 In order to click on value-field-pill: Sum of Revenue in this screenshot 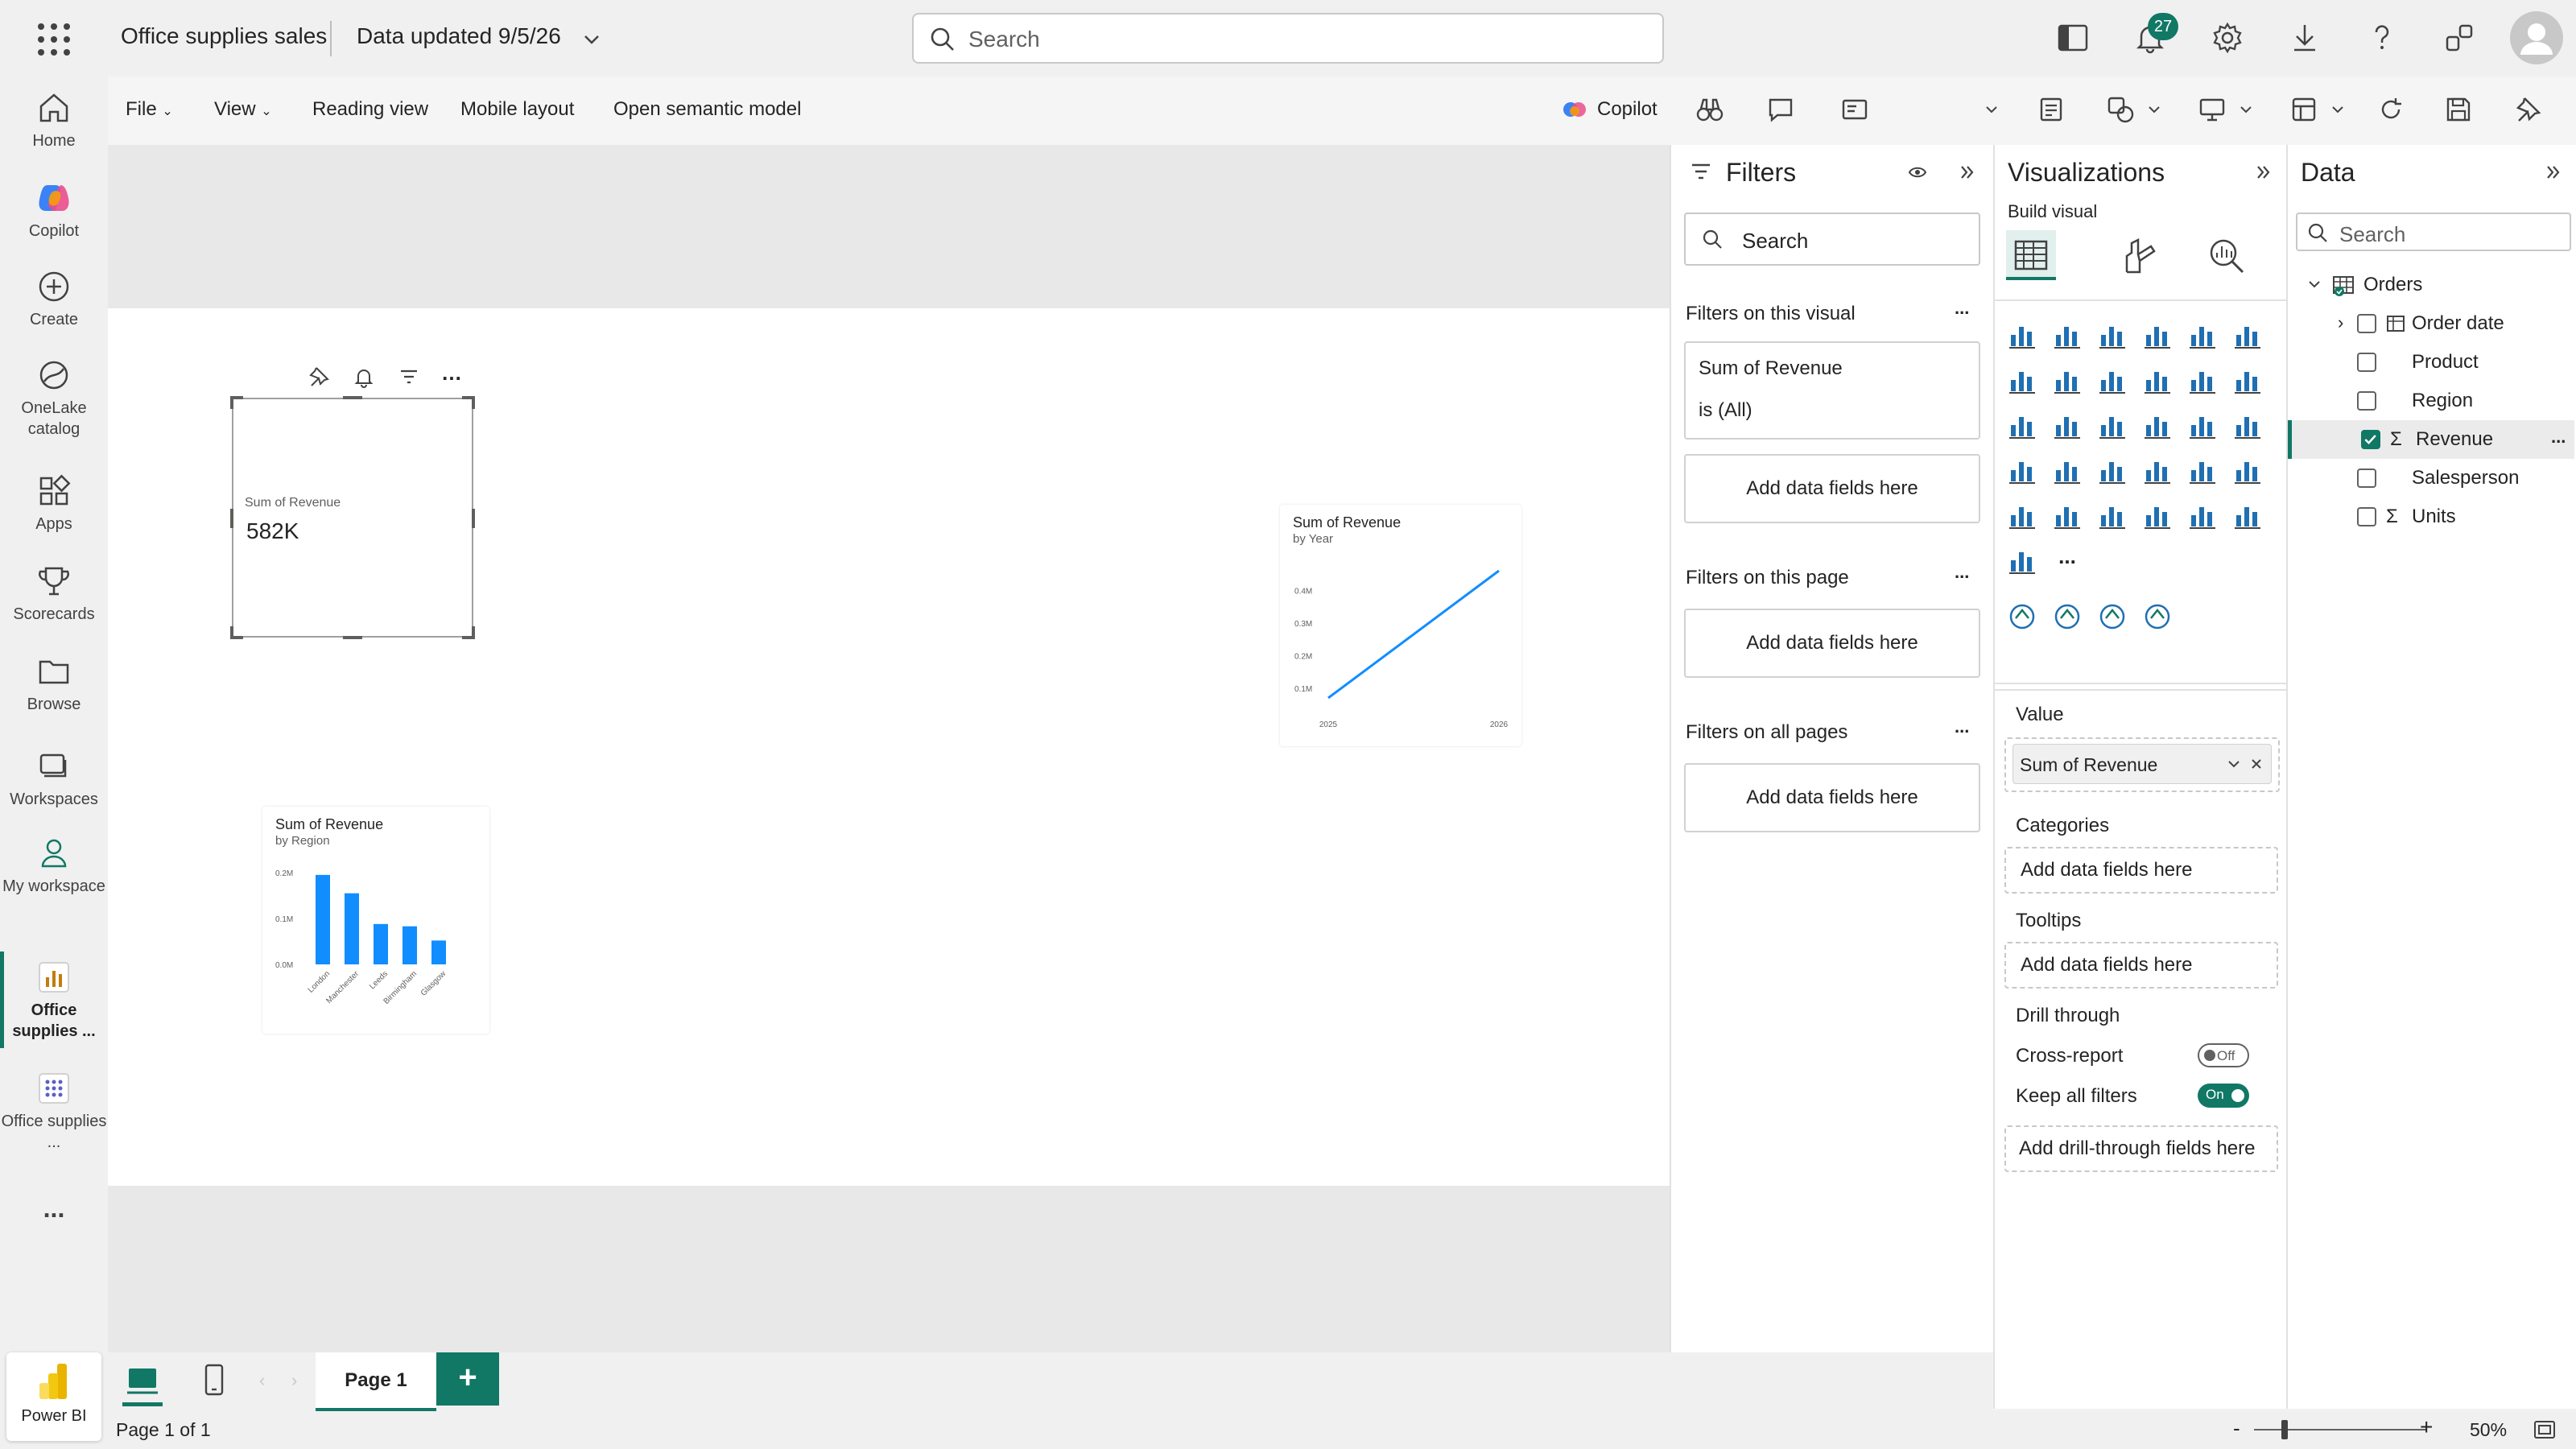, I will do `click(2142, 764)`.